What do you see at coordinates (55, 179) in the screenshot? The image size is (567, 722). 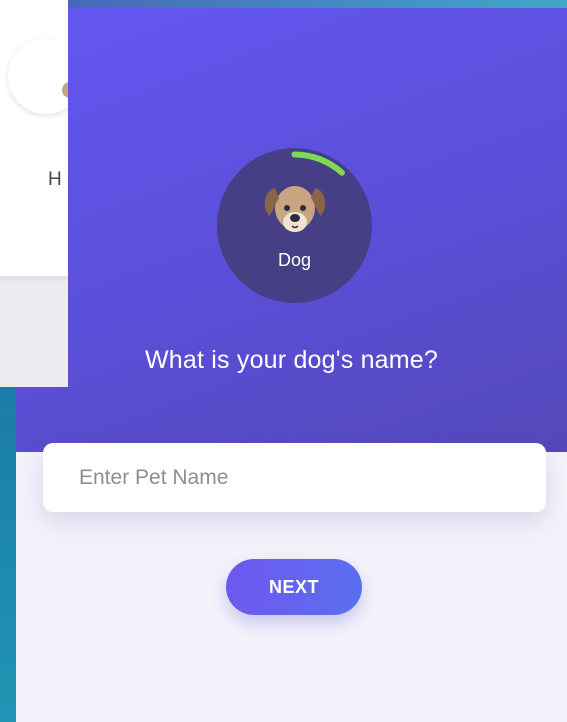 I see `overlay-text: H` at bounding box center [55, 179].